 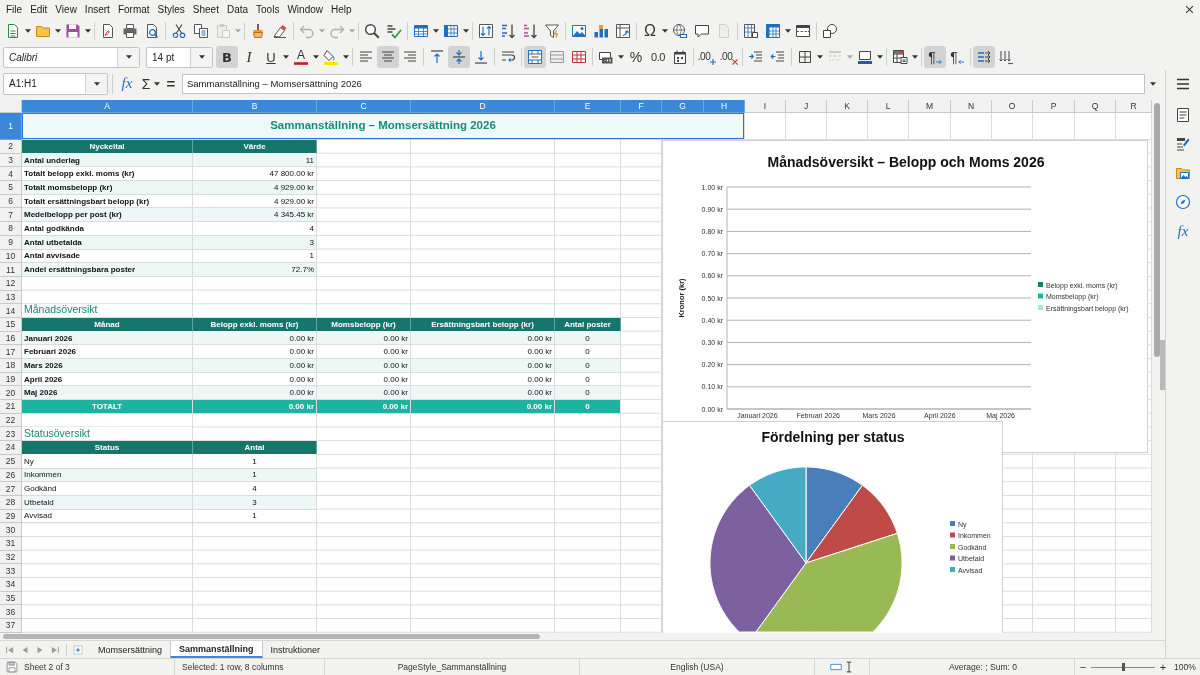 I want to click on sheet-tab: Instruktioner, so click(x=295, y=649).